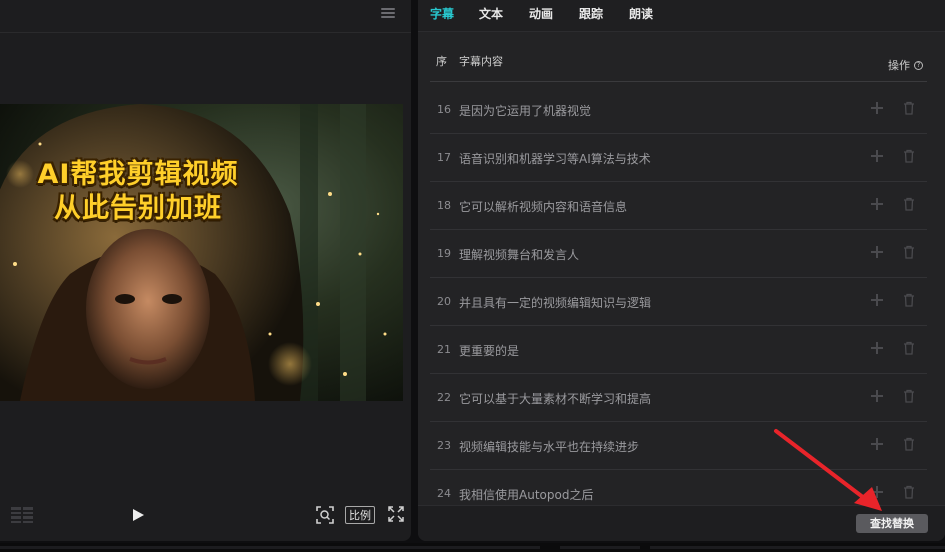  I want to click on subtitle-row: 16 是因为它运用了机器视觉, so click(678, 110).